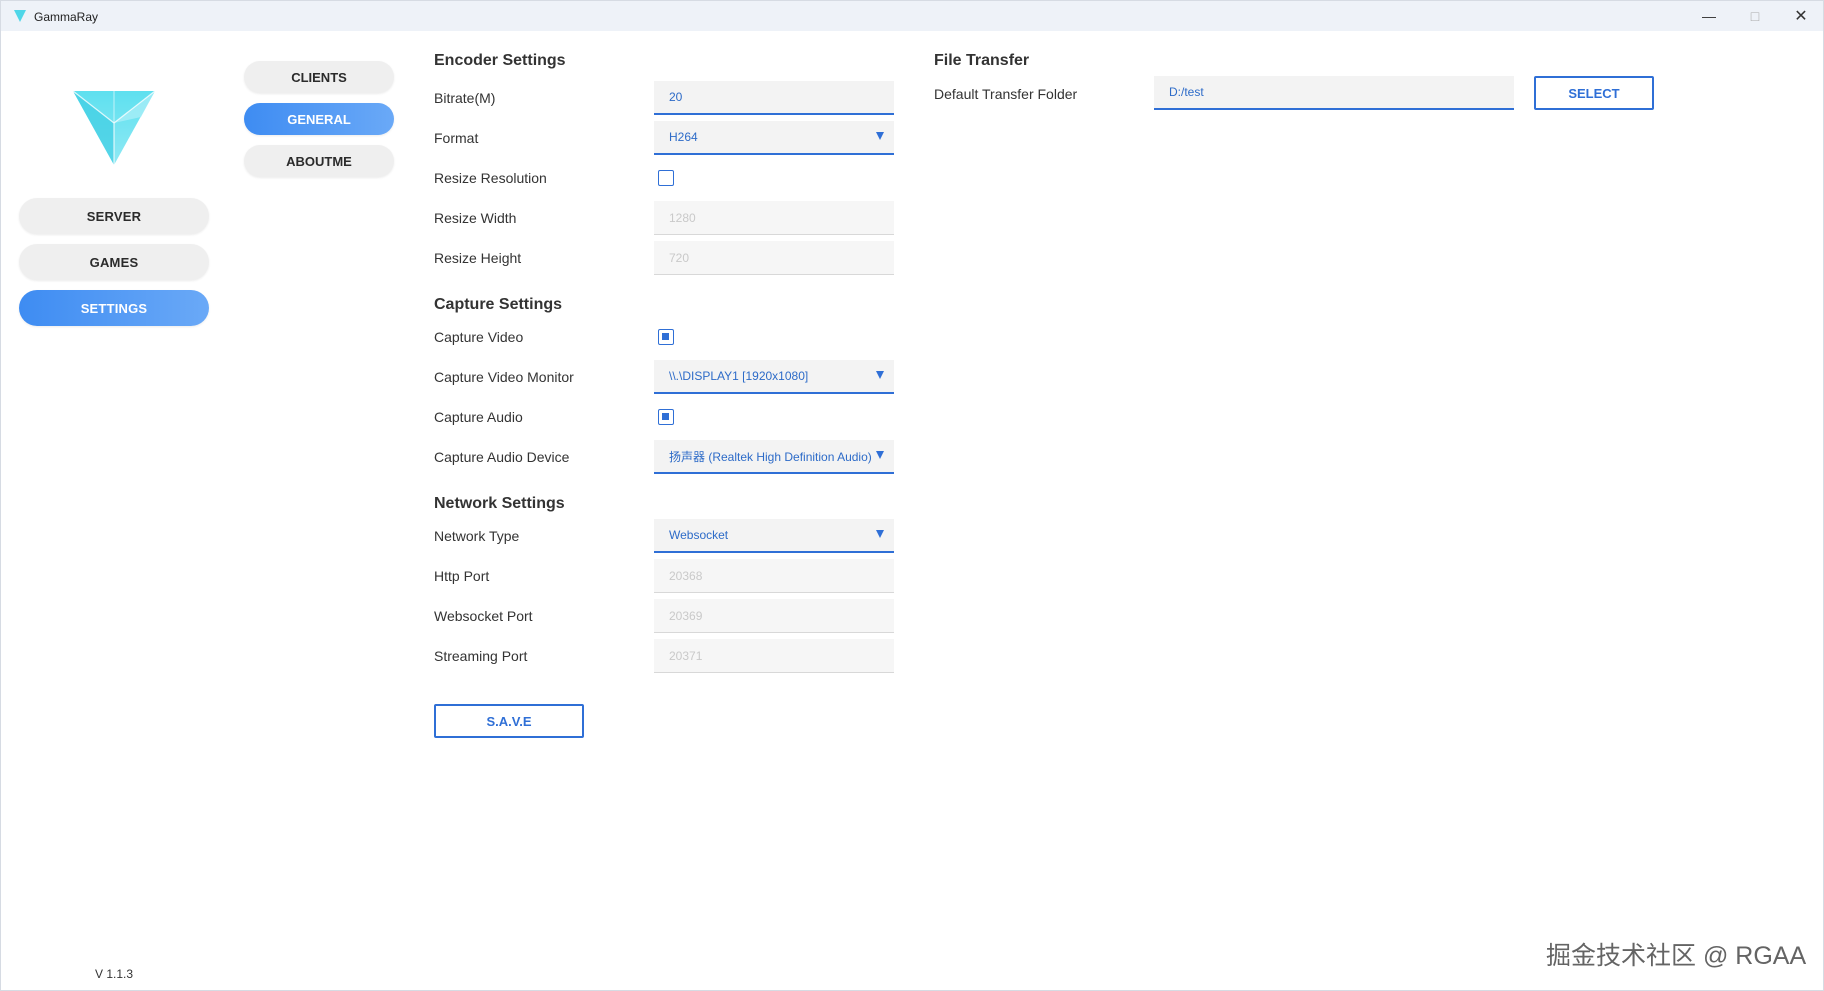 The height and width of the screenshot is (991, 1824). What do you see at coordinates (456, 138) in the screenshot?
I see `format-label: Format` at bounding box center [456, 138].